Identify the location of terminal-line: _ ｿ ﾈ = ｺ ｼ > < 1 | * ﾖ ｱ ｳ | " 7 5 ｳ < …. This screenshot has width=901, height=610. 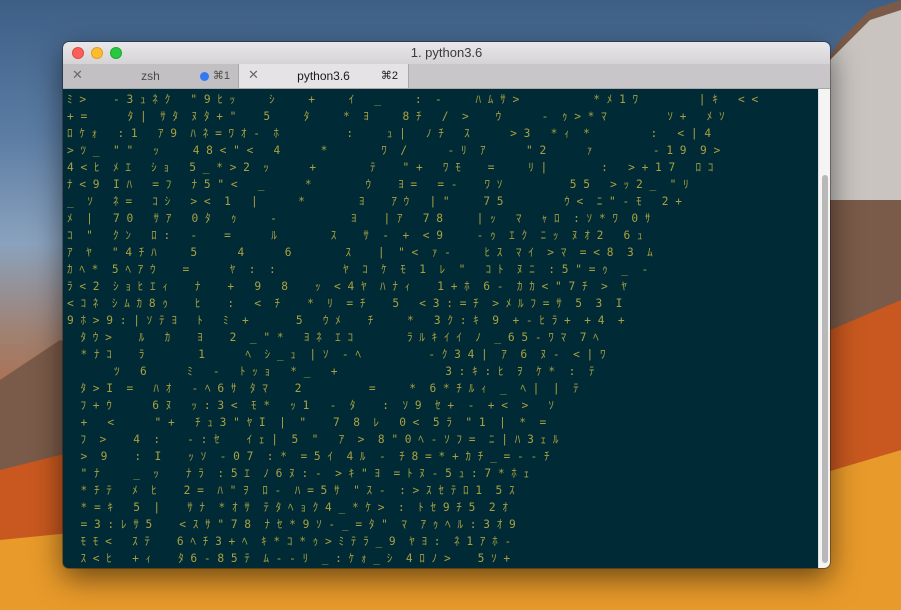
(374, 201).